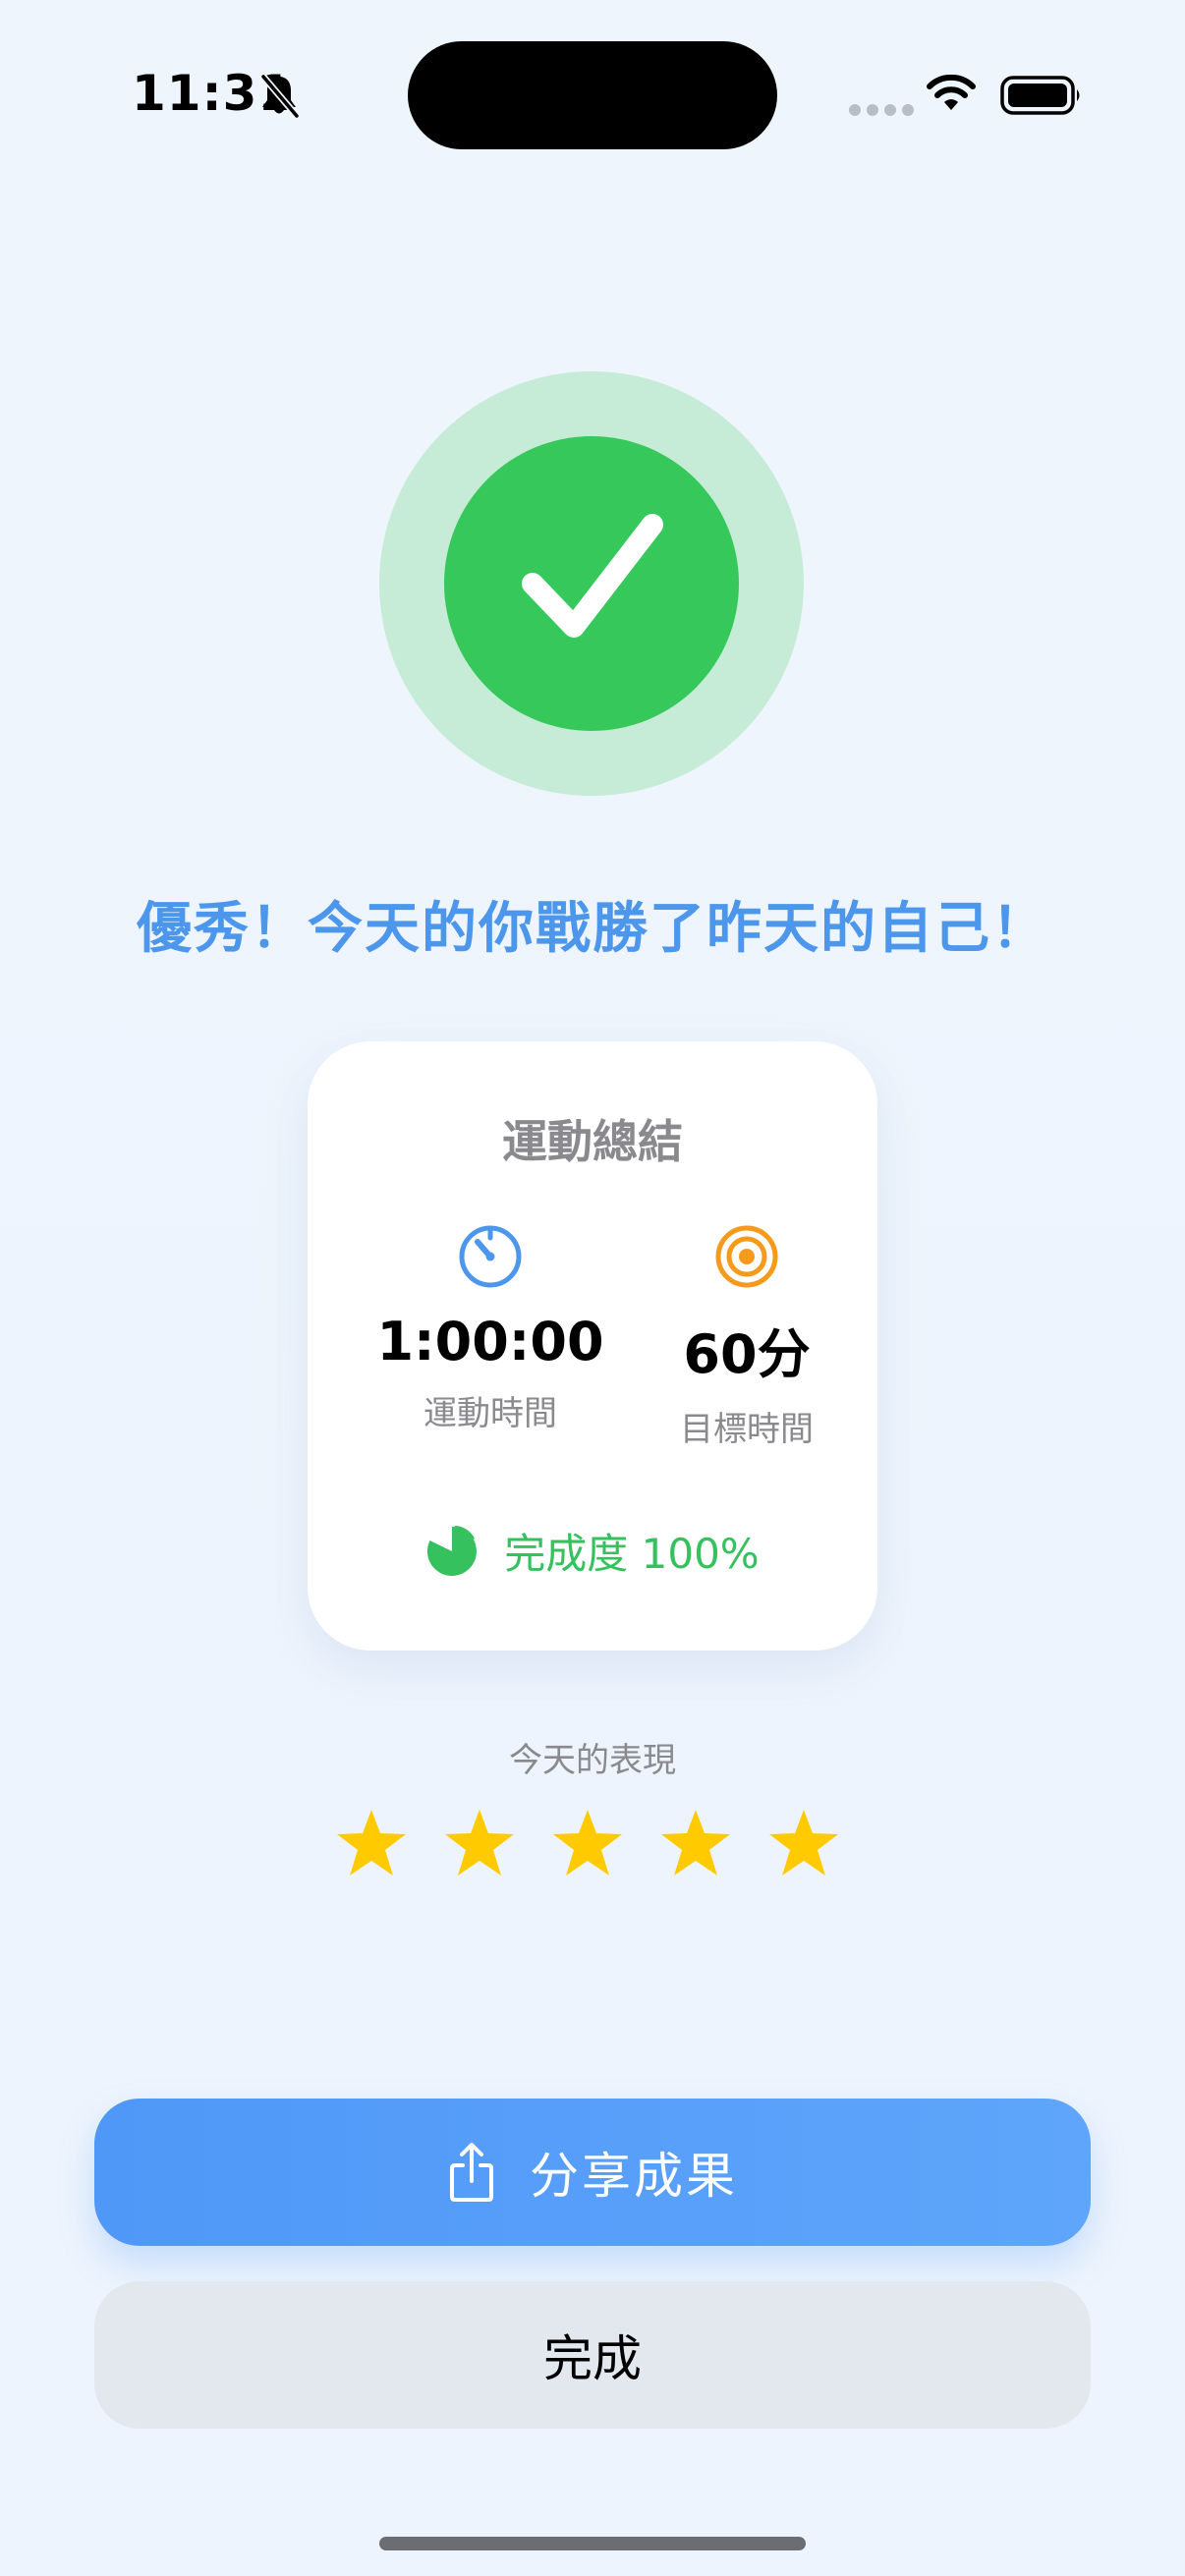 The image size is (1185, 2576). I want to click on home-indicator, so click(592, 2543).